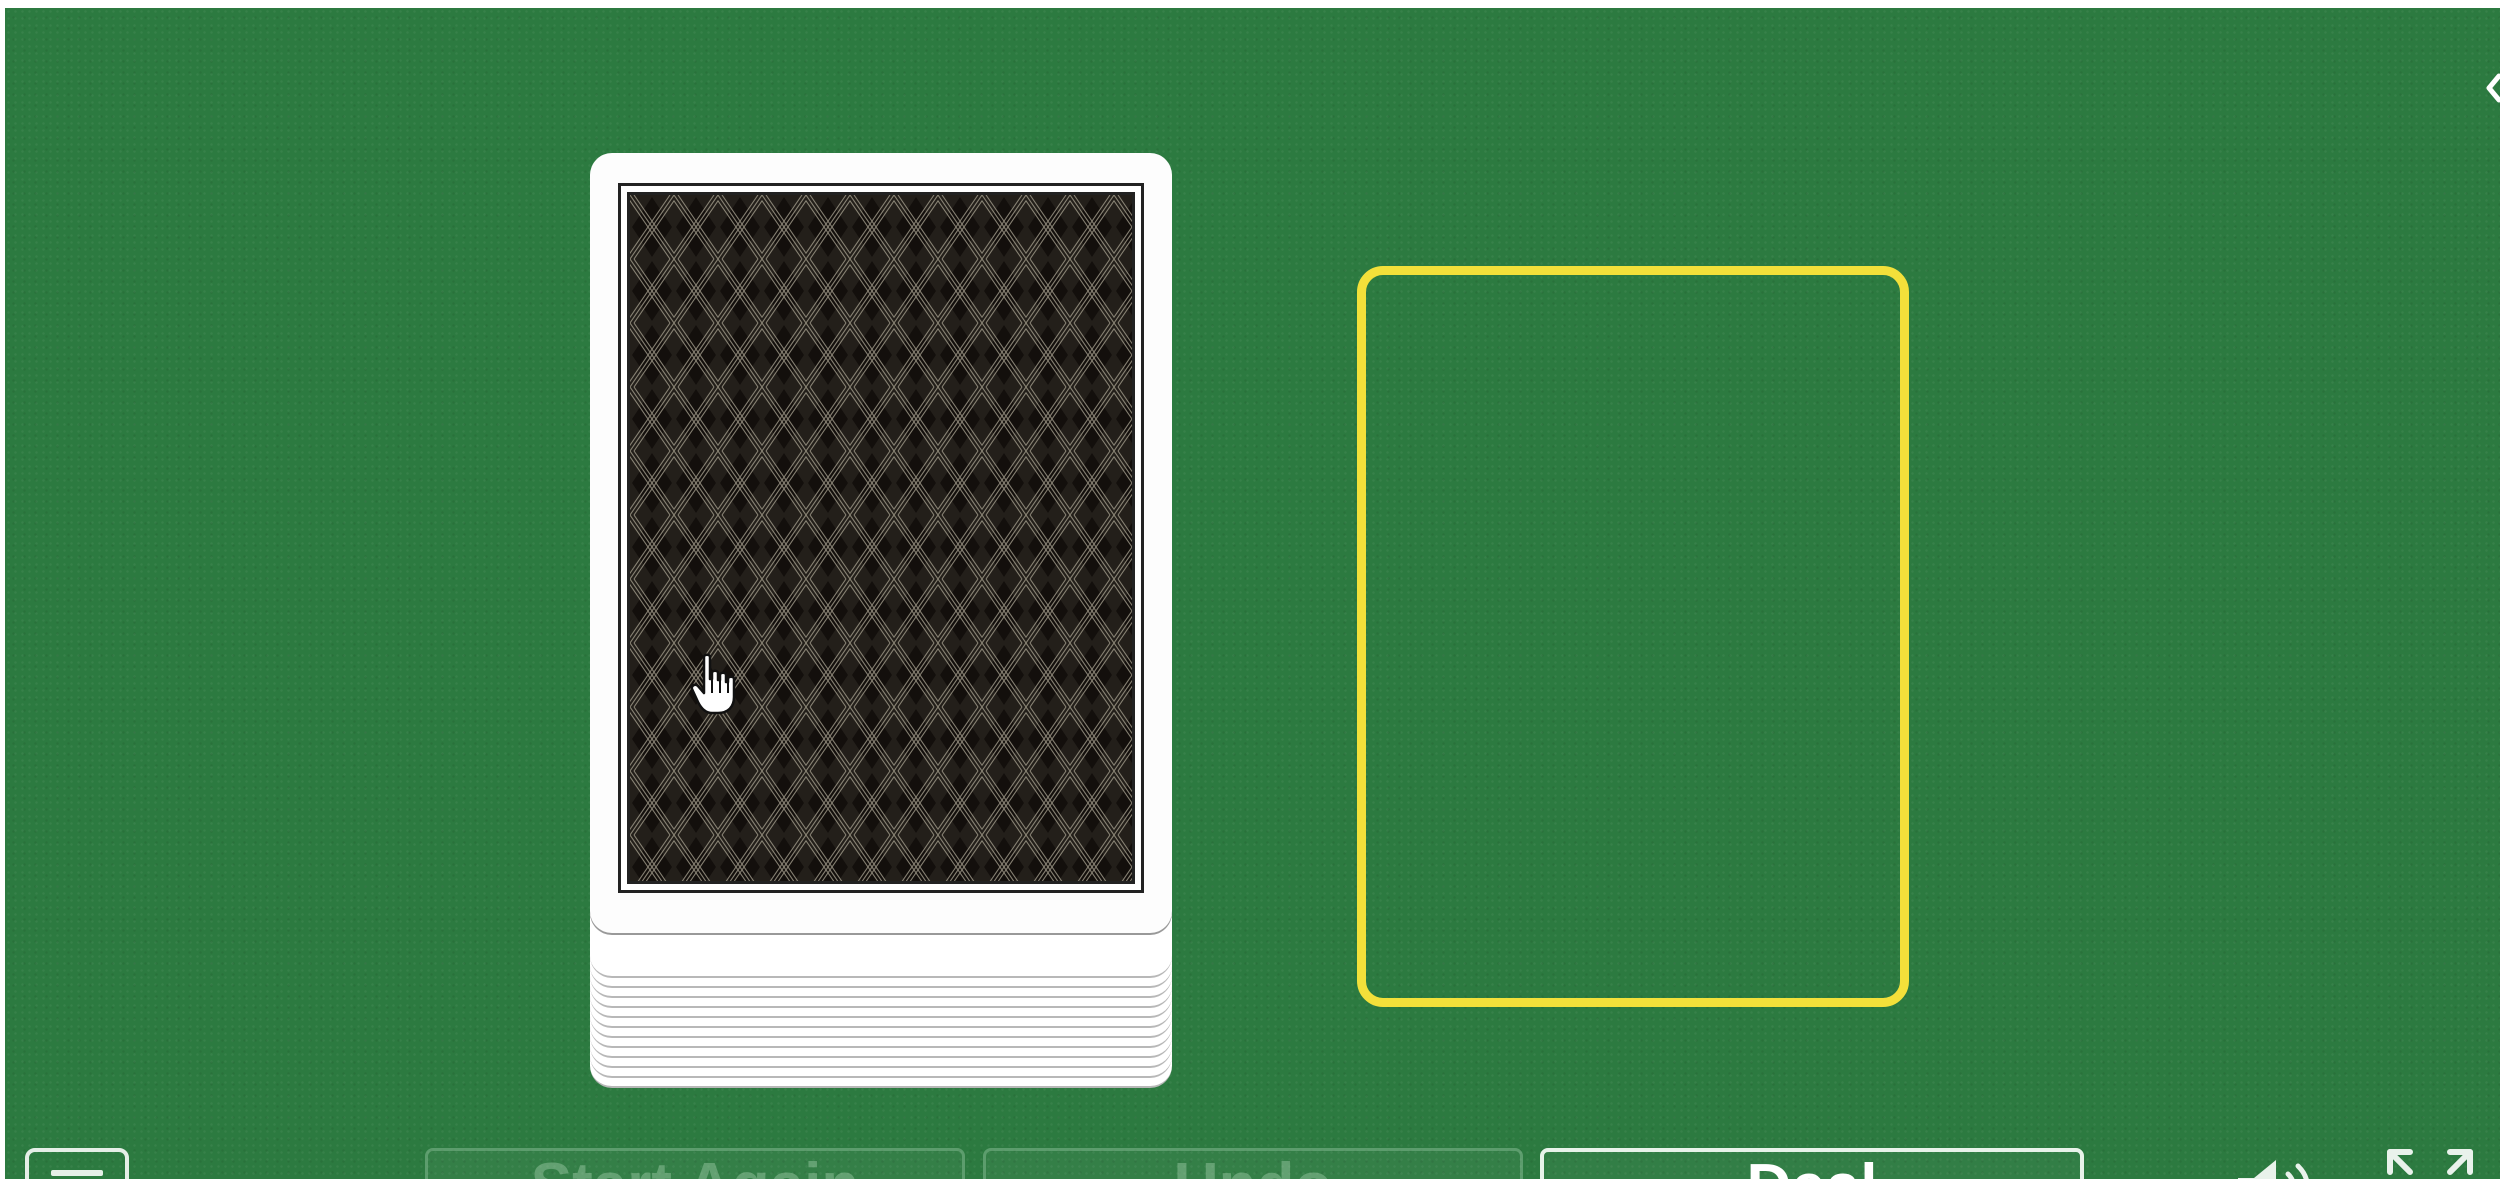  What do you see at coordinates (2491, 88) in the screenshot?
I see `chevron-left-icon` at bounding box center [2491, 88].